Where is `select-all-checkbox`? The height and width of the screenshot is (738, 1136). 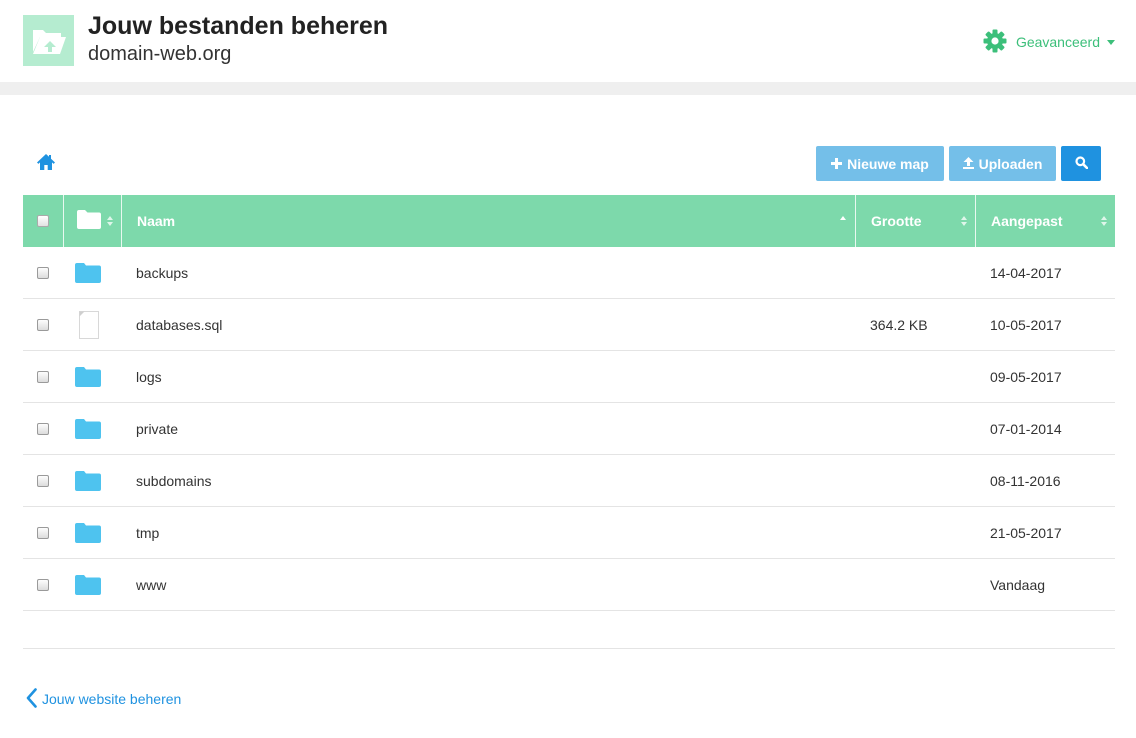
select-all-checkbox is located at coordinates (43, 221).